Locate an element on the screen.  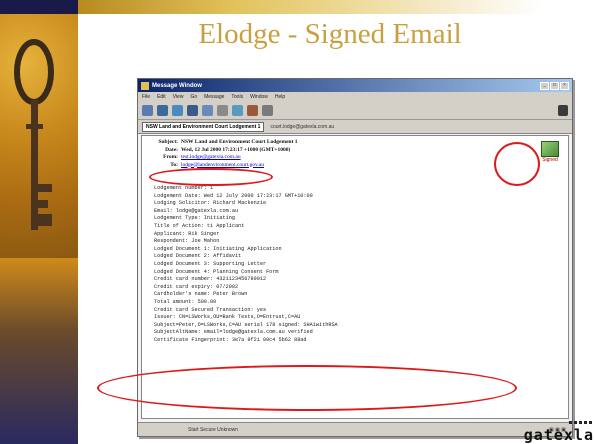
sidebar-gradient is located at coordinates (39, 351).